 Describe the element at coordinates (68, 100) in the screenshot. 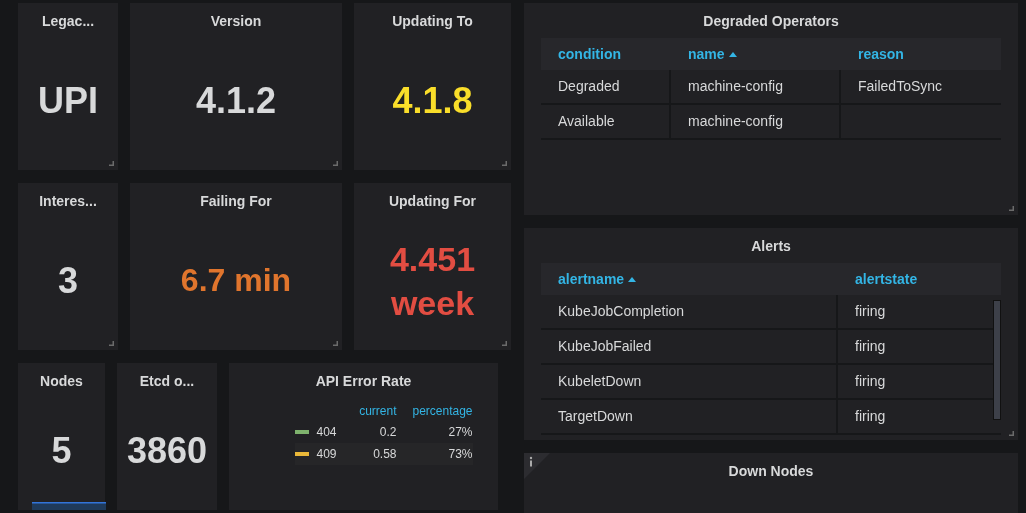

I see `stat-value: UPI` at that location.